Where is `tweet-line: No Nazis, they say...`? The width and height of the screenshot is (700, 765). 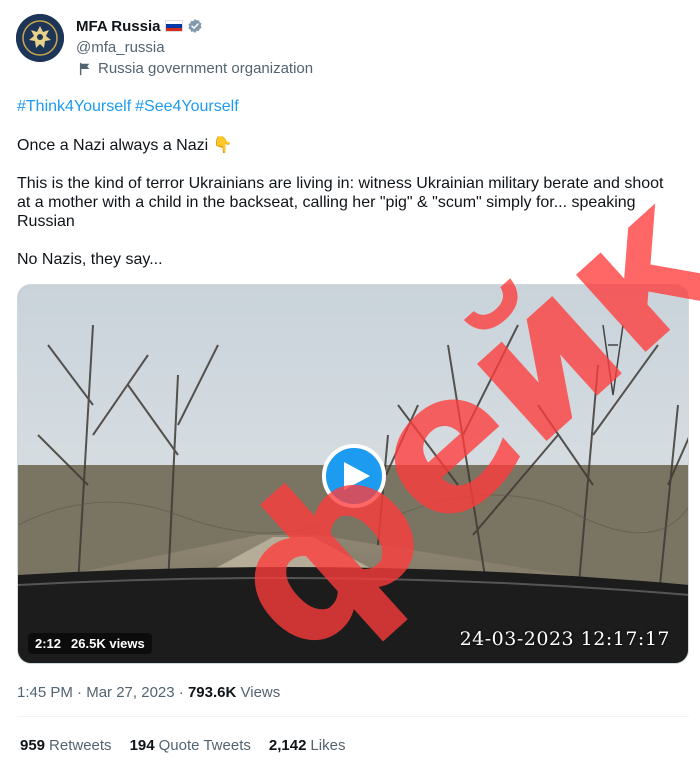
tweet-line: No Nazis, they say... is located at coordinates (90, 259).